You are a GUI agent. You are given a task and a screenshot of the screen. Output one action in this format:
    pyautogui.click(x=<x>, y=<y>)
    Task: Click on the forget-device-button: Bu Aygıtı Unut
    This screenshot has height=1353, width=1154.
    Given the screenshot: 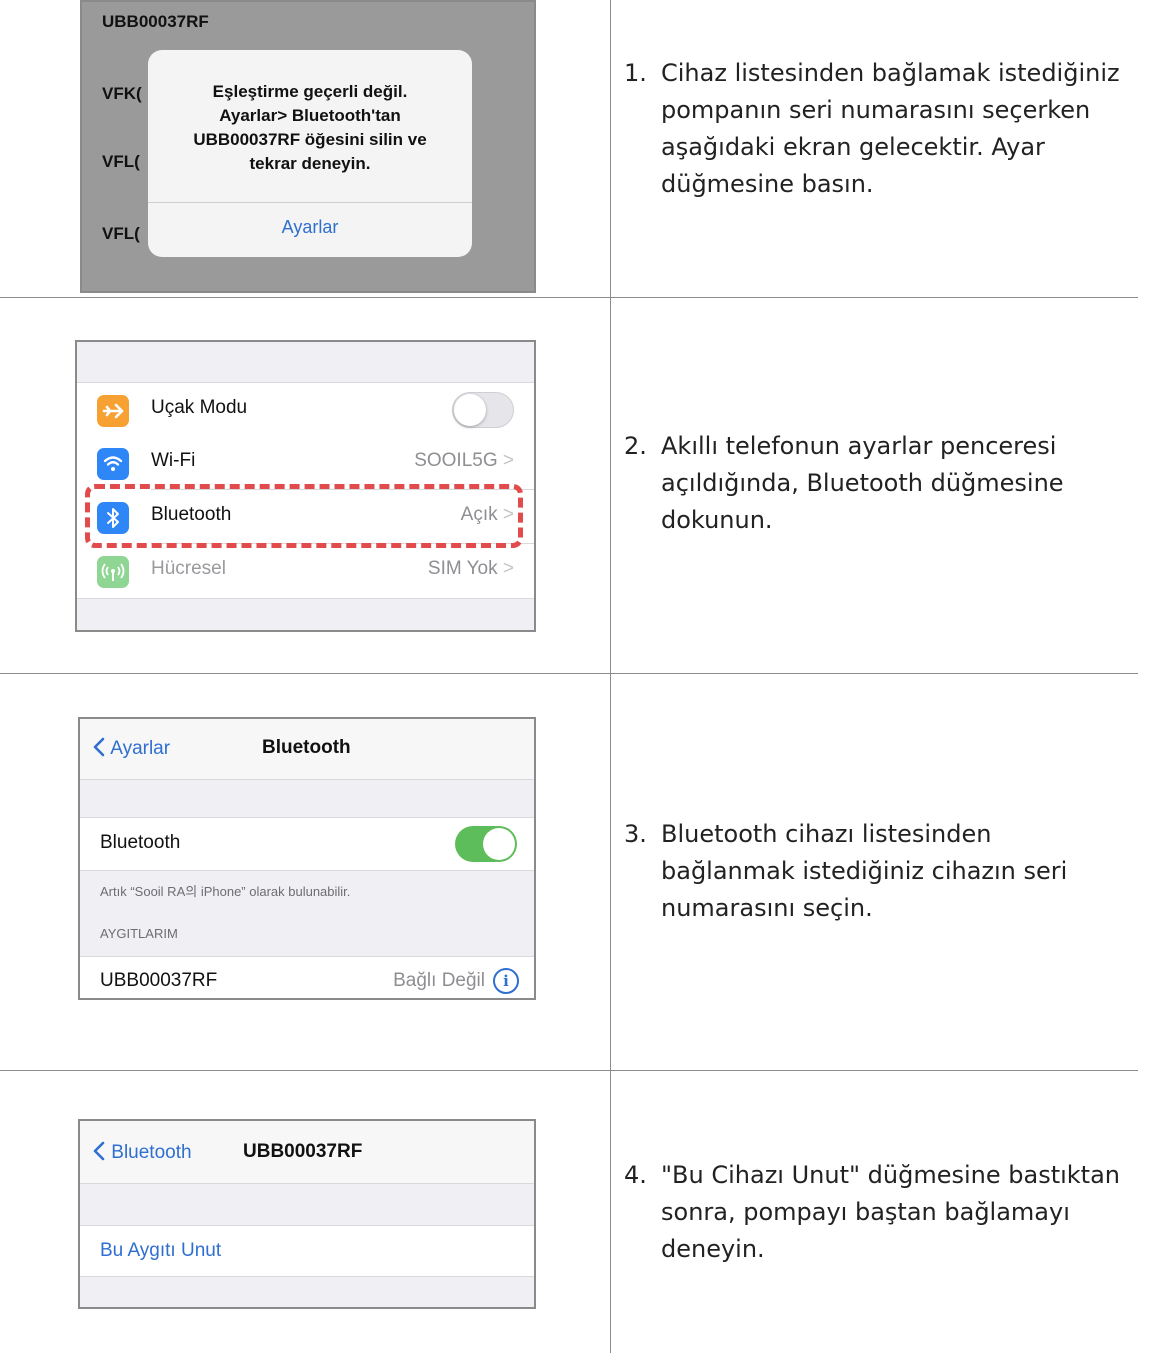 What is the action you would take?
    pyautogui.click(x=160, y=1251)
    